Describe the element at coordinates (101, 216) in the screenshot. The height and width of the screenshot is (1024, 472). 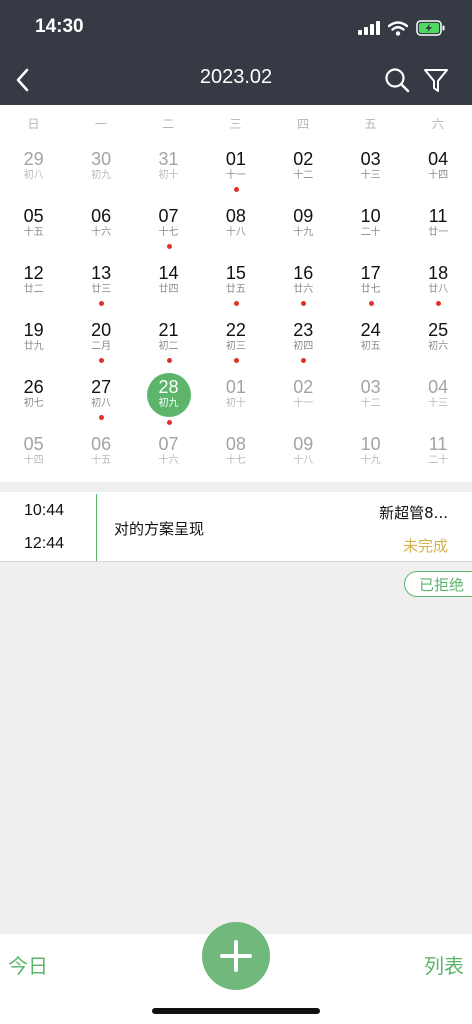
I see `day-number: 06` at that location.